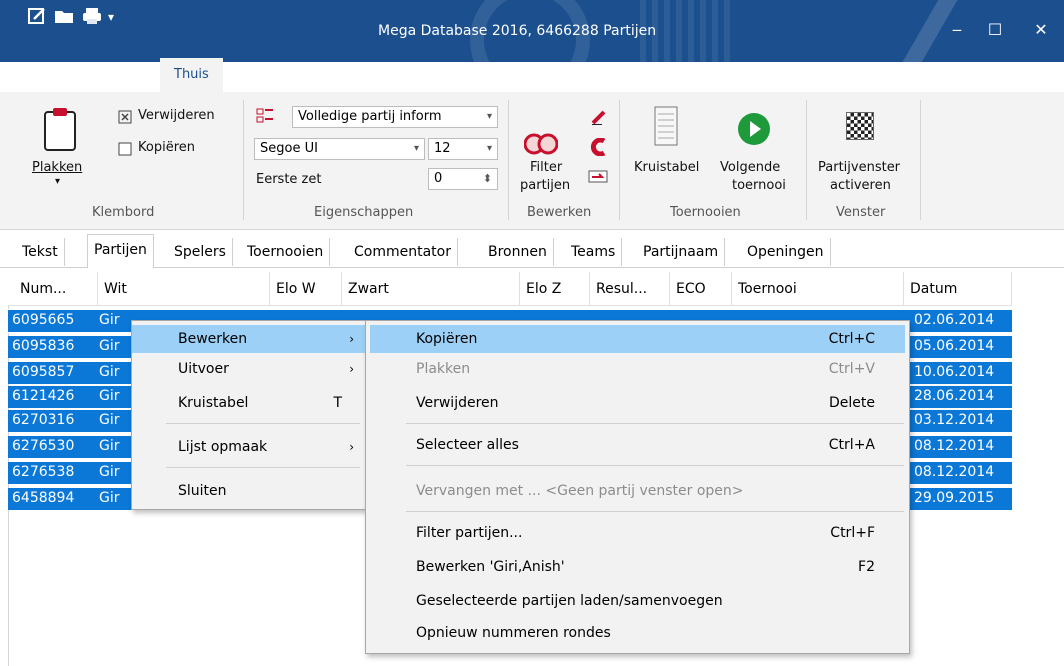 The height and width of the screenshot is (666, 1064). Describe the element at coordinates (265, 118) in the screenshot. I see `list-view-icon` at that location.